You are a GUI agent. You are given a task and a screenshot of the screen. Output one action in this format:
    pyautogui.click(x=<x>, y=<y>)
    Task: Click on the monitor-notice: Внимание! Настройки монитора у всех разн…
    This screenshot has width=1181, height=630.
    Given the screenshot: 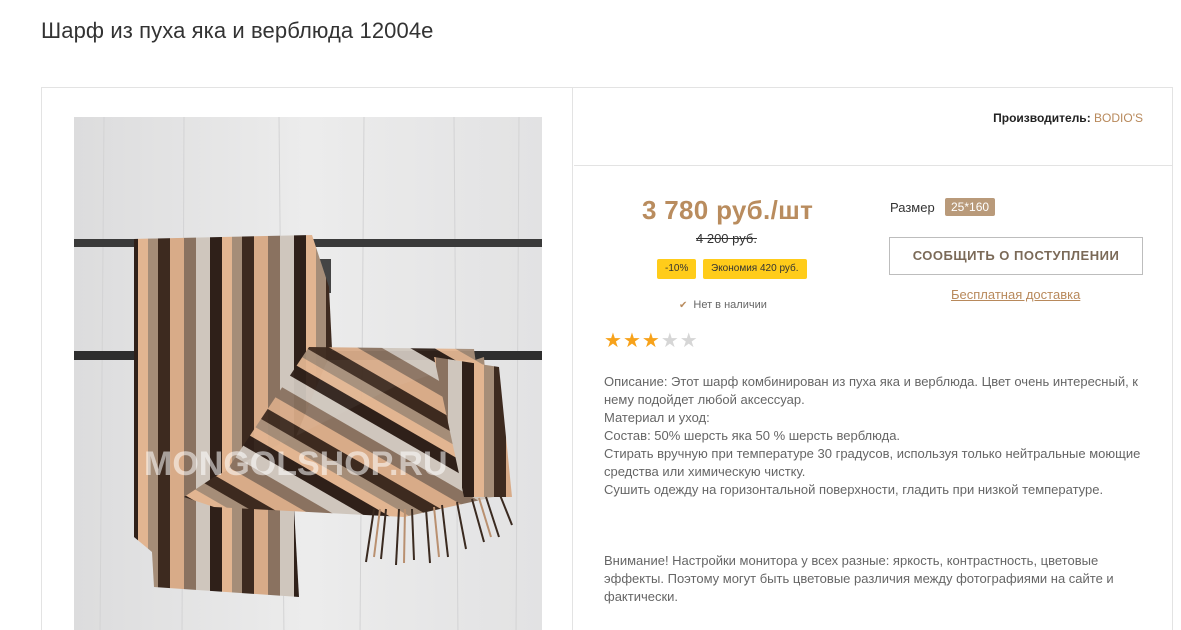 What is the action you would take?
    pyautogui.click(x=859, y=578)
    